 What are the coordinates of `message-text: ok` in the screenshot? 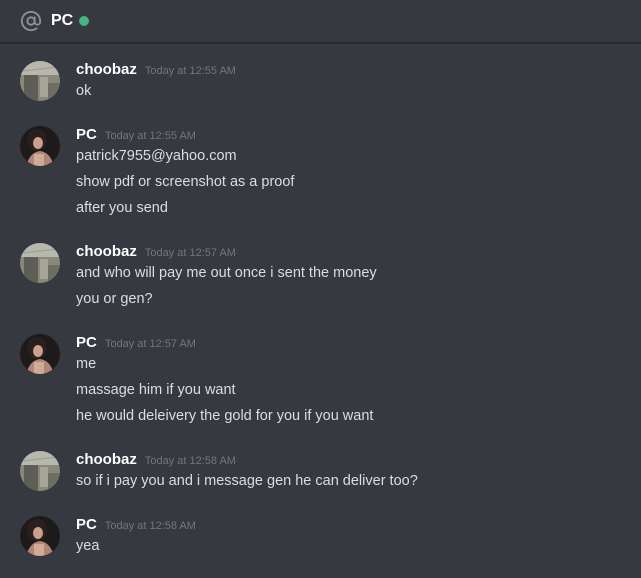 It's located at (84, 91).